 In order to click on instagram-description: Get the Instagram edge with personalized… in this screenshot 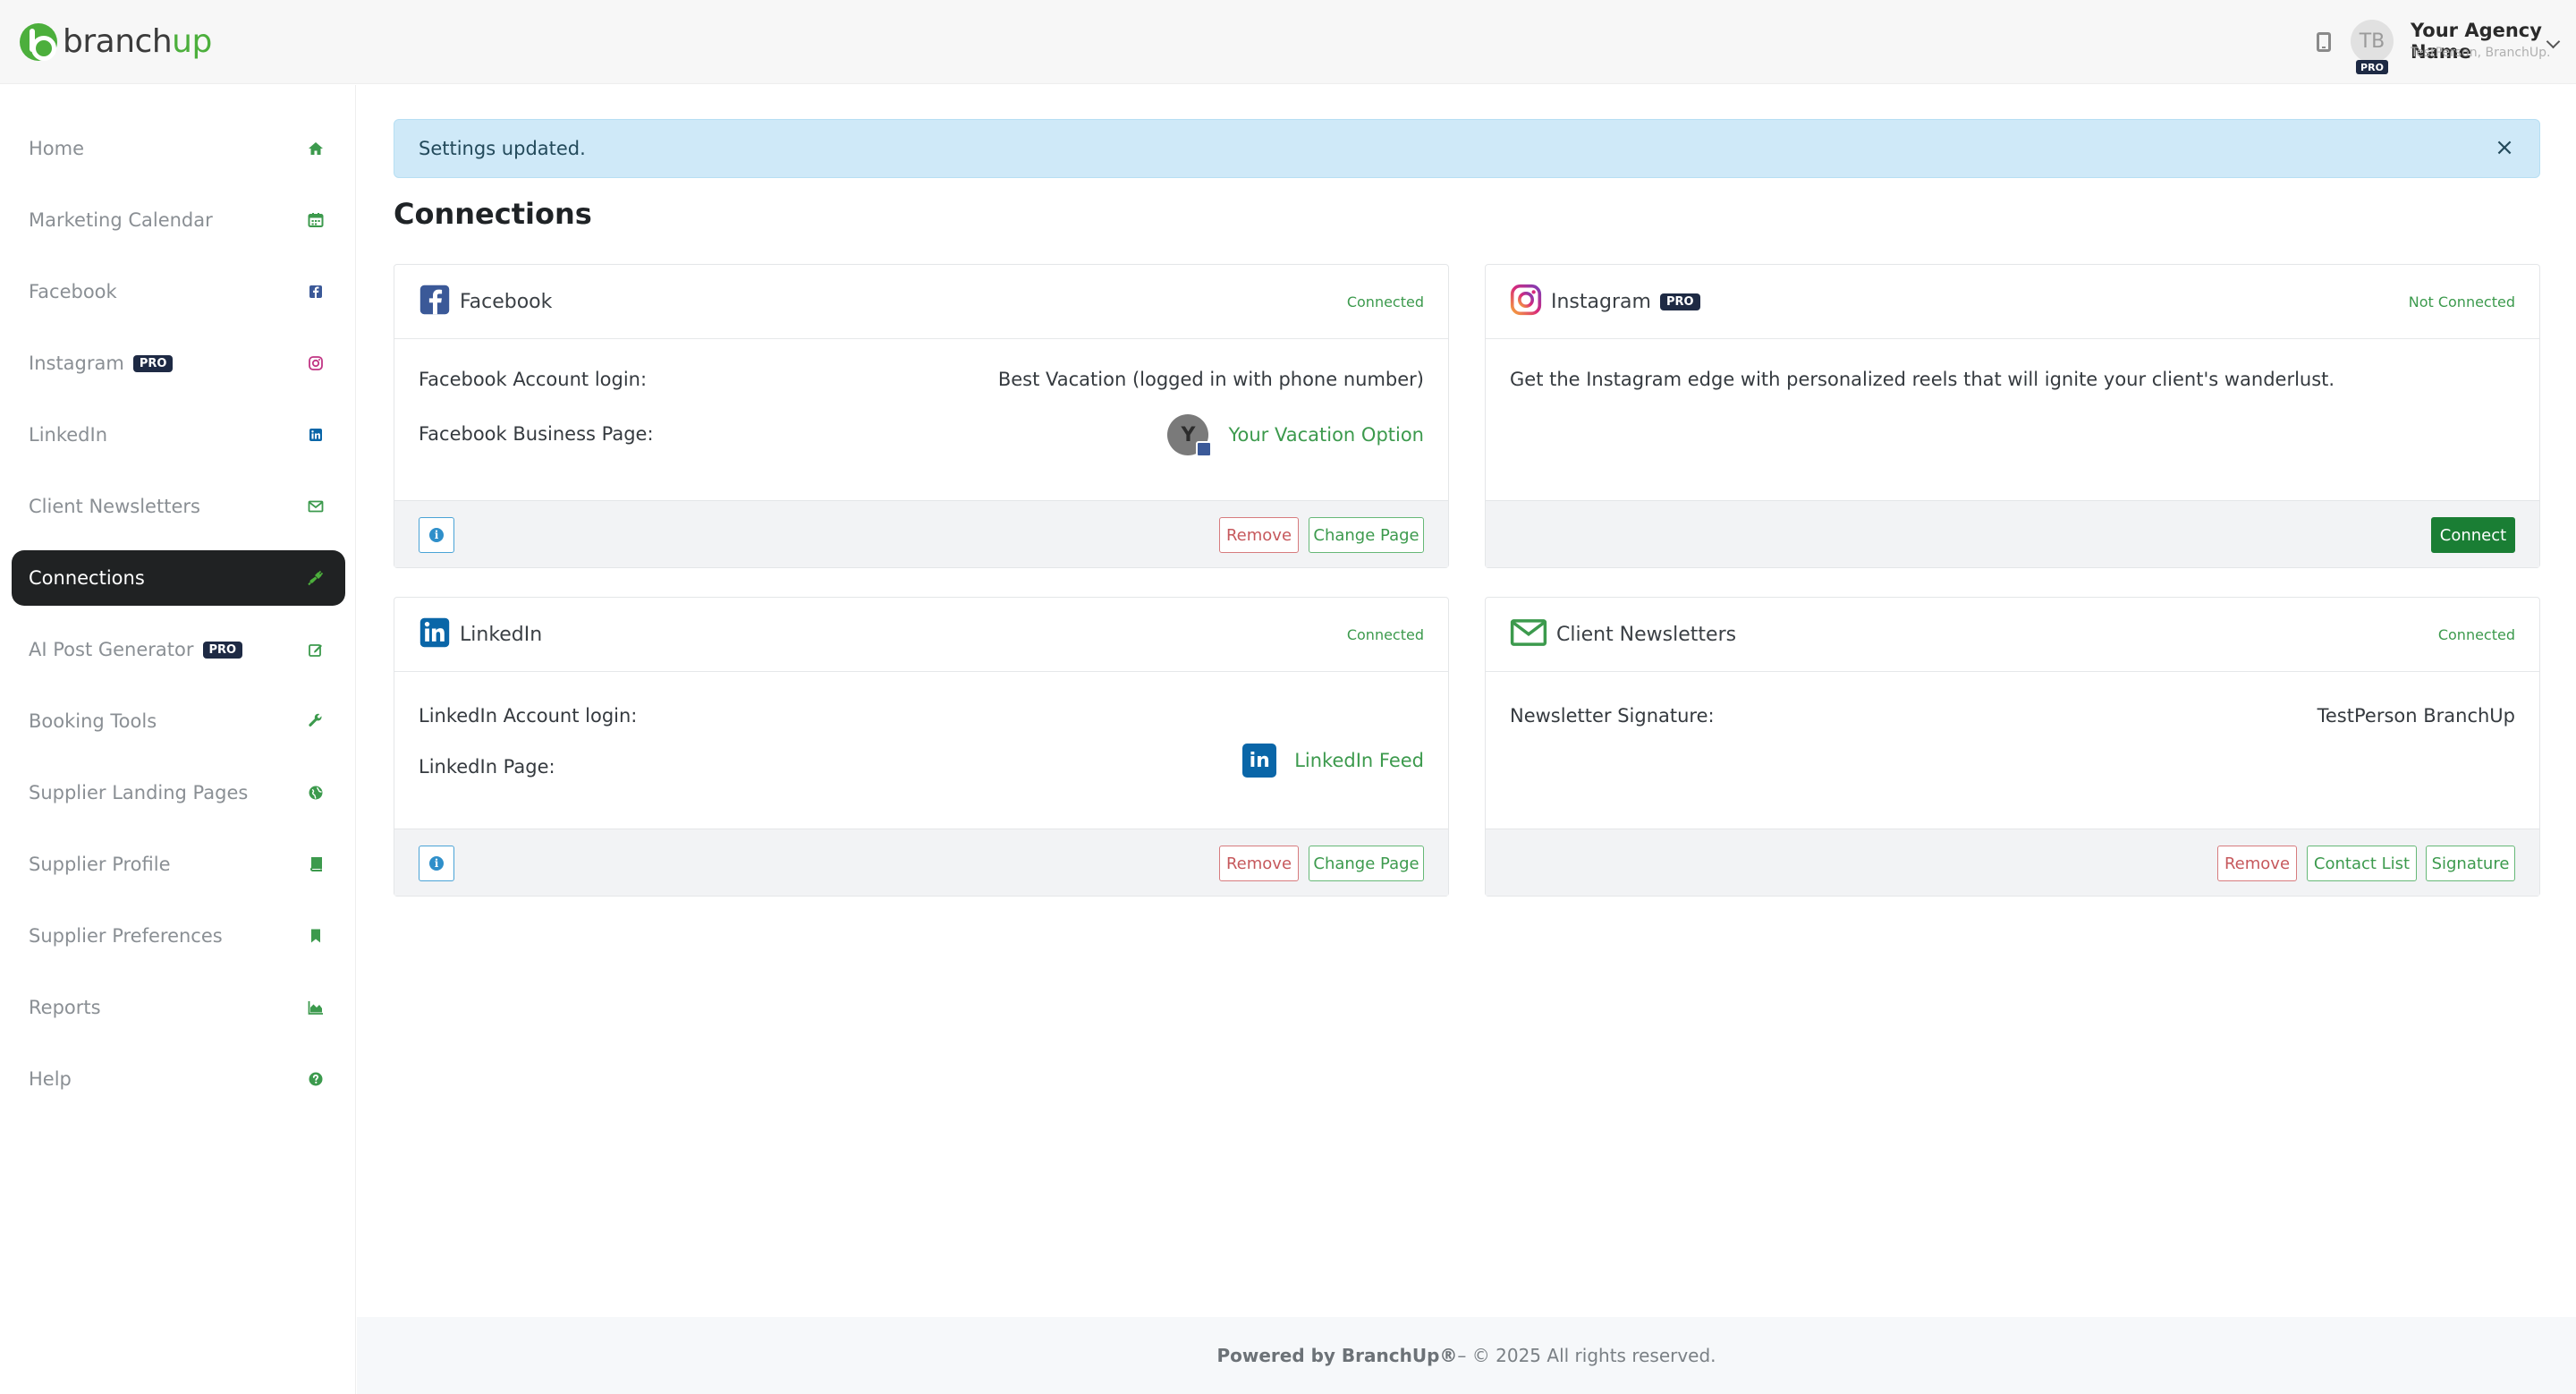, I will do `click(1922, 380)`.